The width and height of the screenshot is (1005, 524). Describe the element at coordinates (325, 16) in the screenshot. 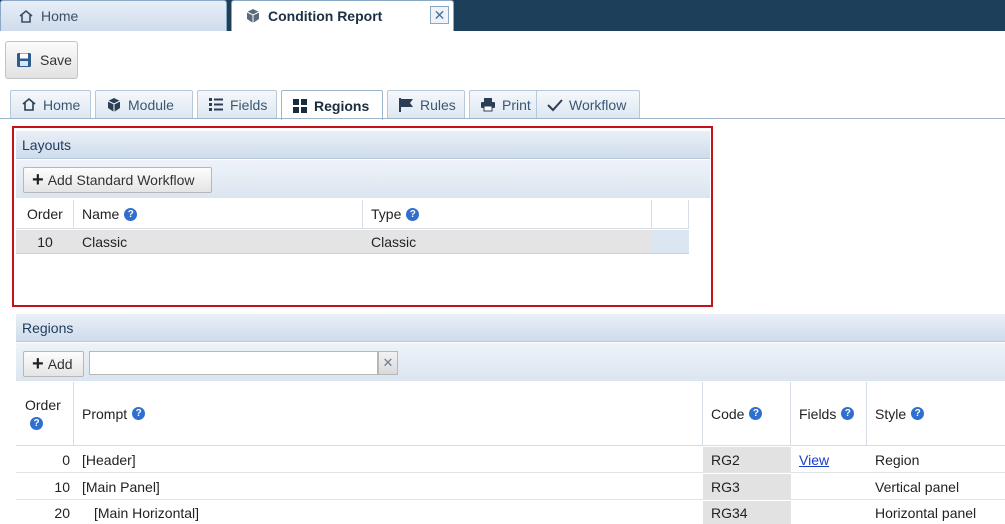

I see `window-tab-condition-report-label: Condition Report` at that location.